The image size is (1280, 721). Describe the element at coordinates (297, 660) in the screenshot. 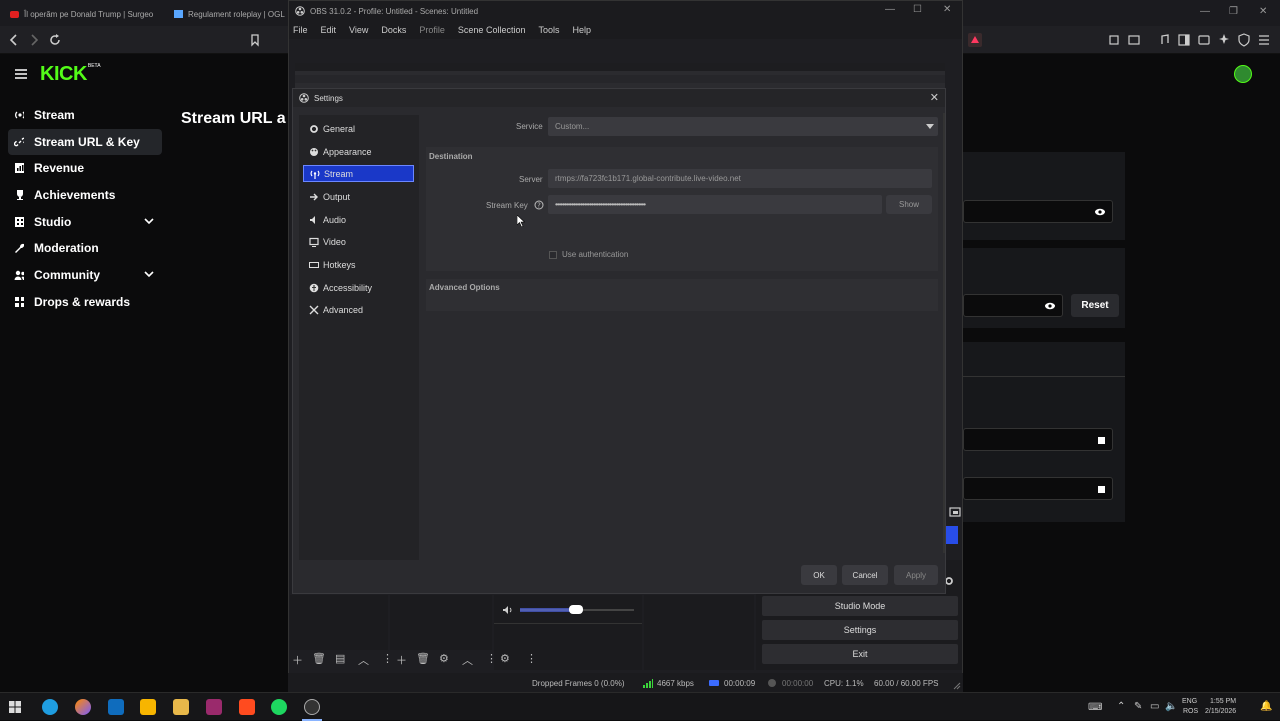

I see `add-scene-icon: ＋` at that location.